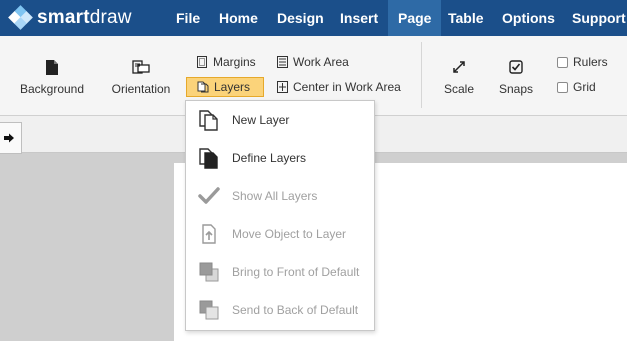 This screenshot has height=341, width=627. I want to click on menu-item-bring-to-front: Bring to Front of Default, so click(280, 272).